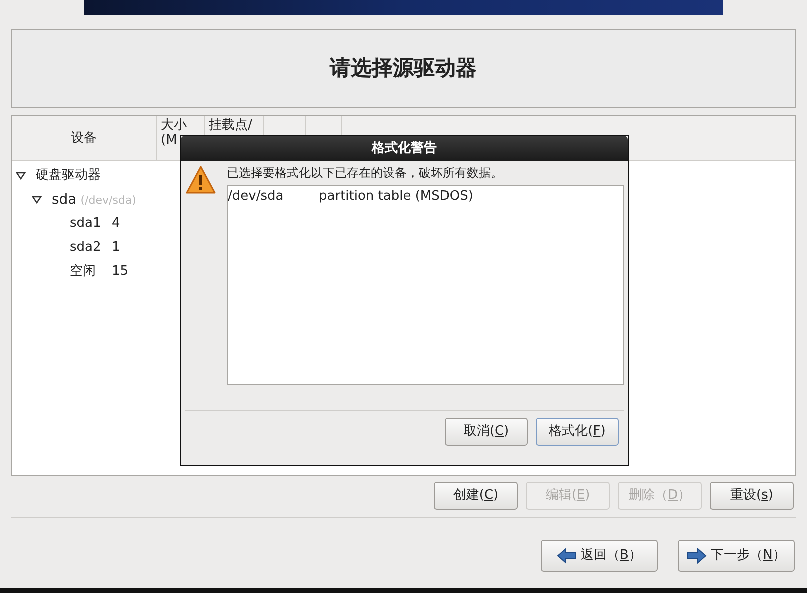  Describe the element at coordinates (396, 197) in the screenshot. I see `list-cell-text: partition table (MSDOS)` at that location.